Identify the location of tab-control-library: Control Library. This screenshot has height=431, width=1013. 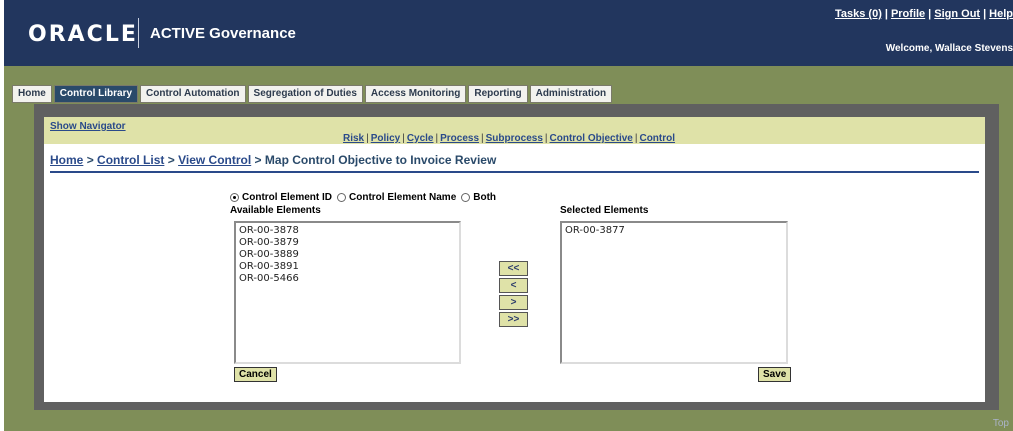
(96, 94).